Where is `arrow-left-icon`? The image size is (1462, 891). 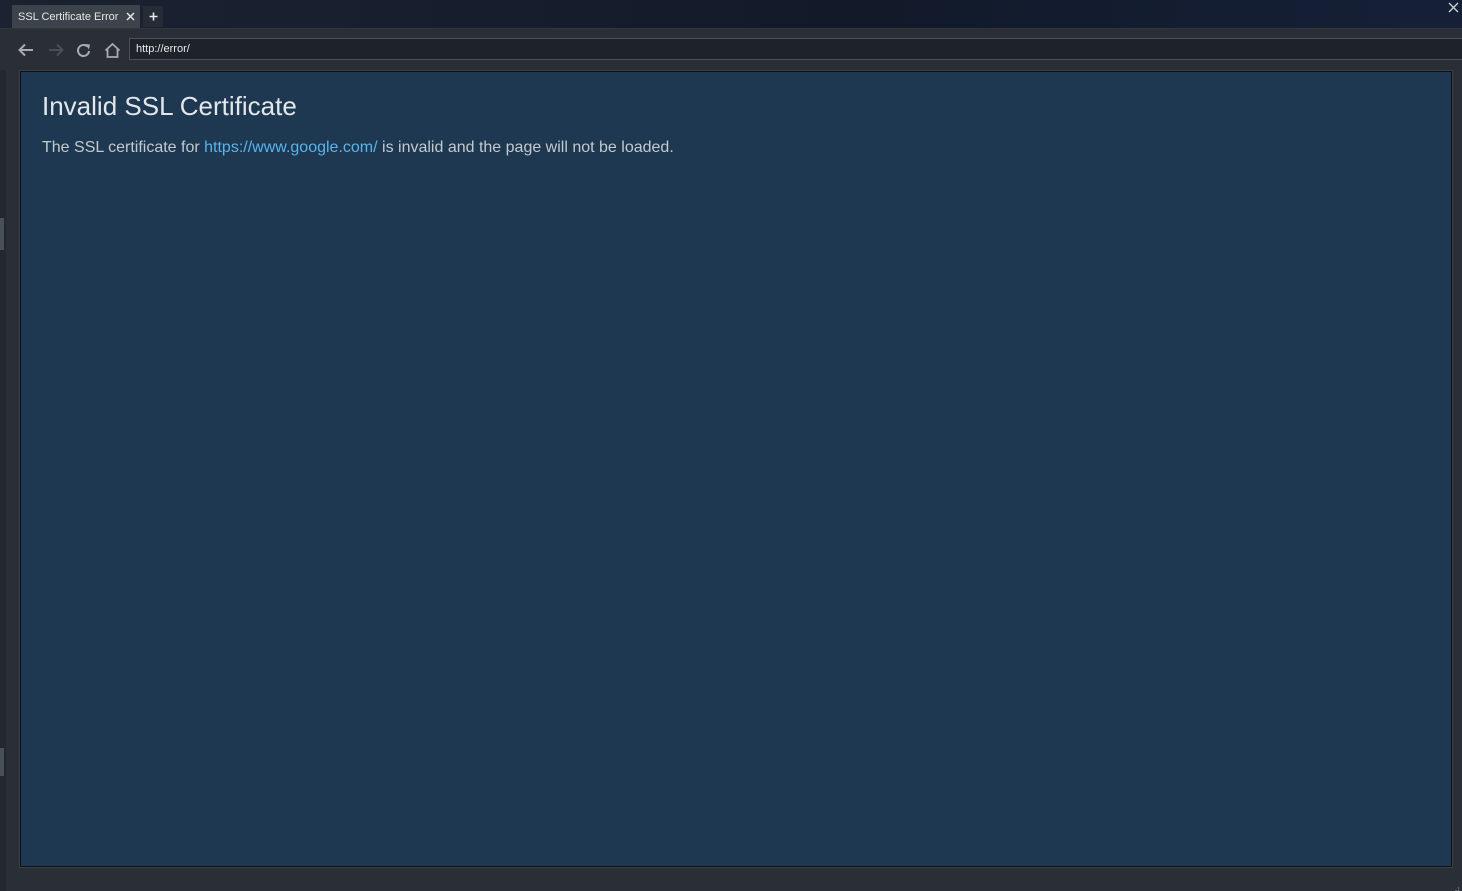
arrow-left-icon is located at coordinates (26, 50).